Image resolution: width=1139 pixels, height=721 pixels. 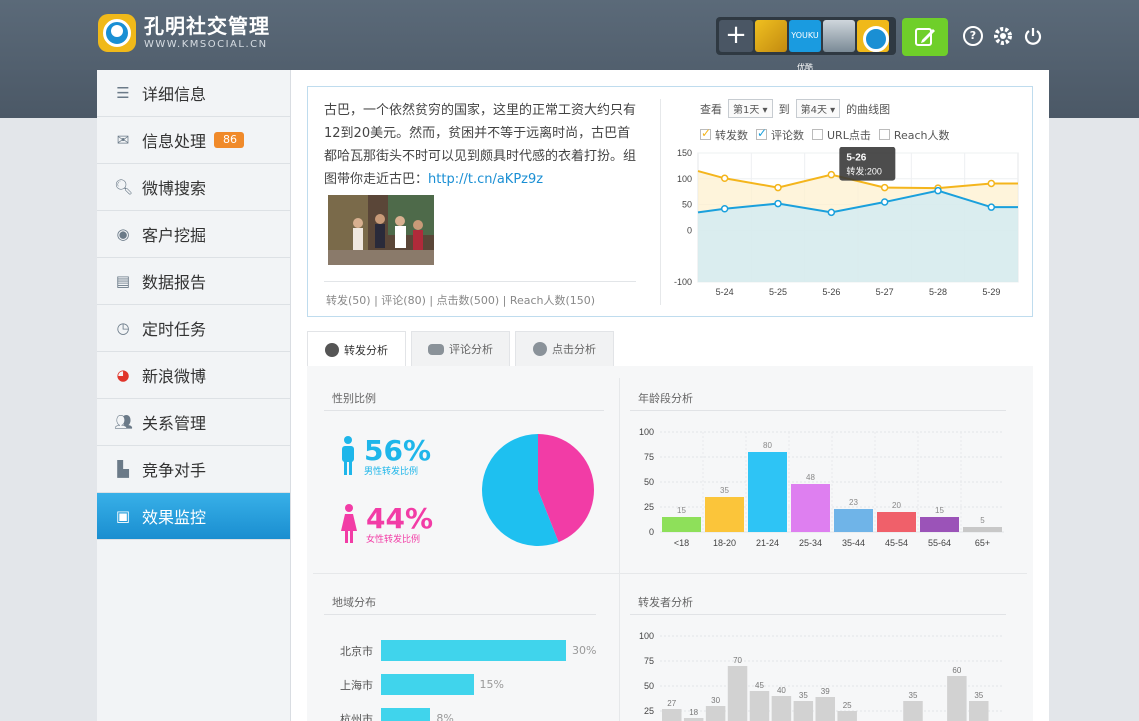 I want to click on add-account-button: +, so click(x=736, y=36).